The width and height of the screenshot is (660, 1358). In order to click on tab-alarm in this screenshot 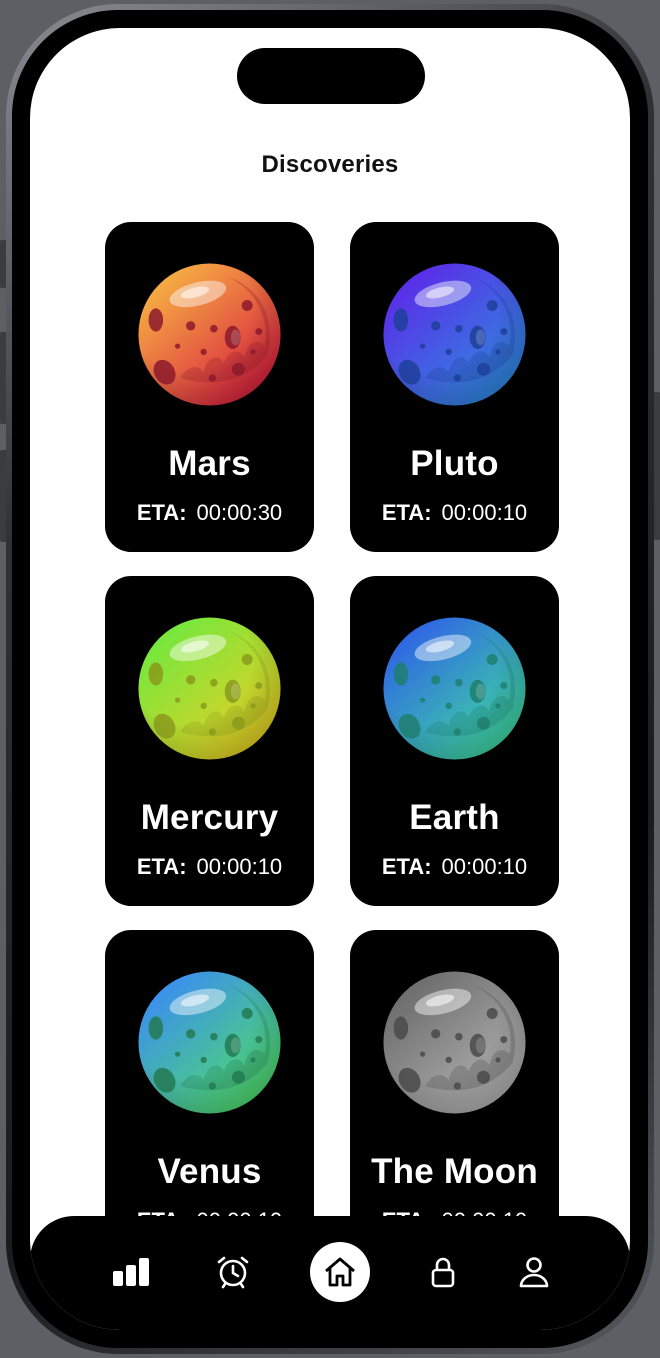, I will do `click(233, 1272)`.